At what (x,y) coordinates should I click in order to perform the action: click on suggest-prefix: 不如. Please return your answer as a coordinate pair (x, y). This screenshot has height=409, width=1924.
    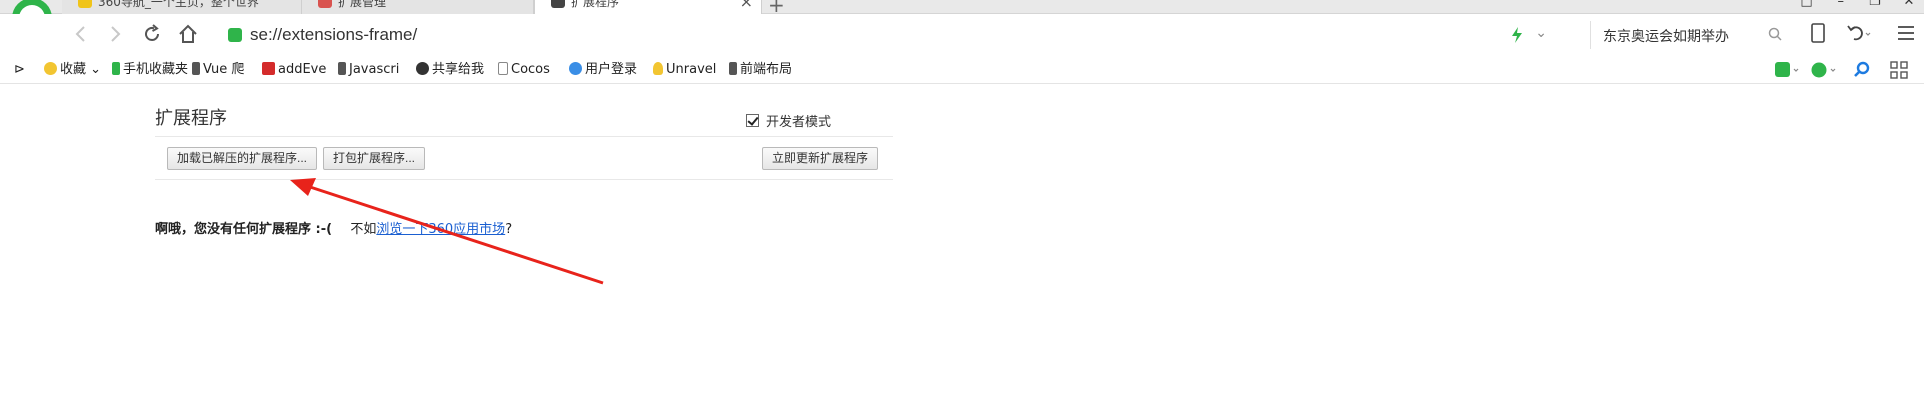
    Looking at the image, I should click on (363, 229).